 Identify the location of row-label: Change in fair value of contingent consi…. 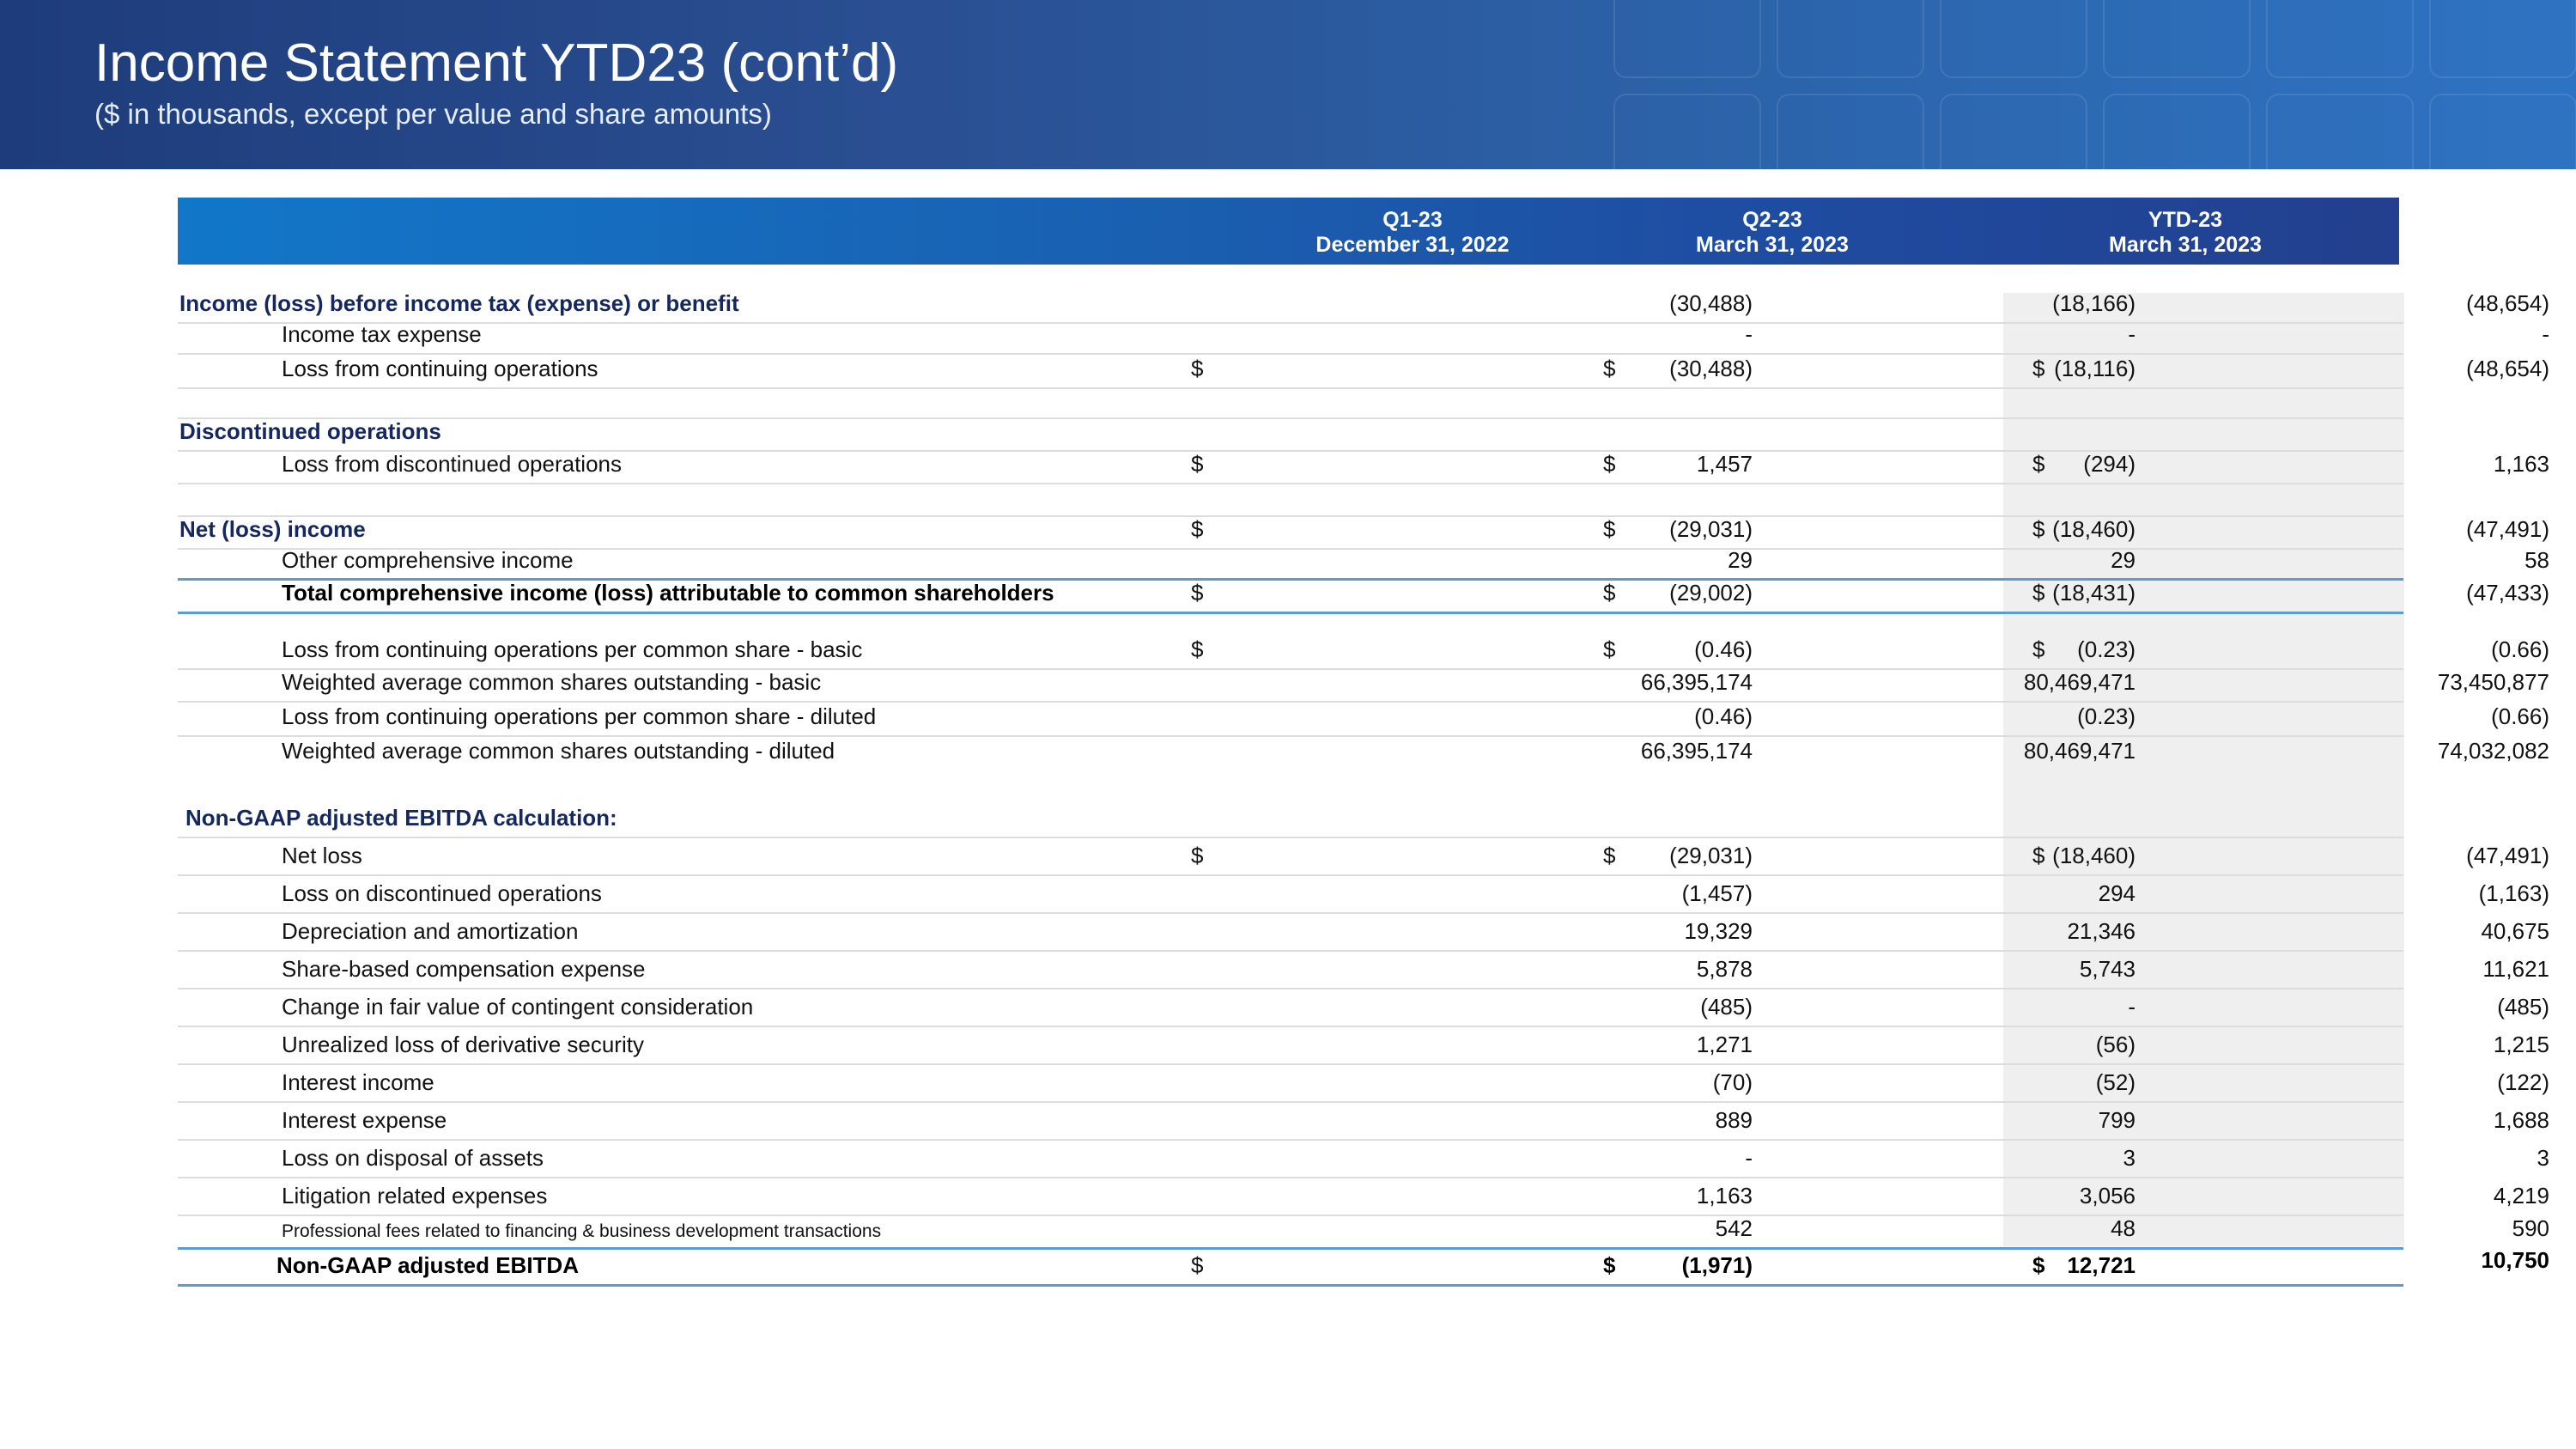
(518, 1007).